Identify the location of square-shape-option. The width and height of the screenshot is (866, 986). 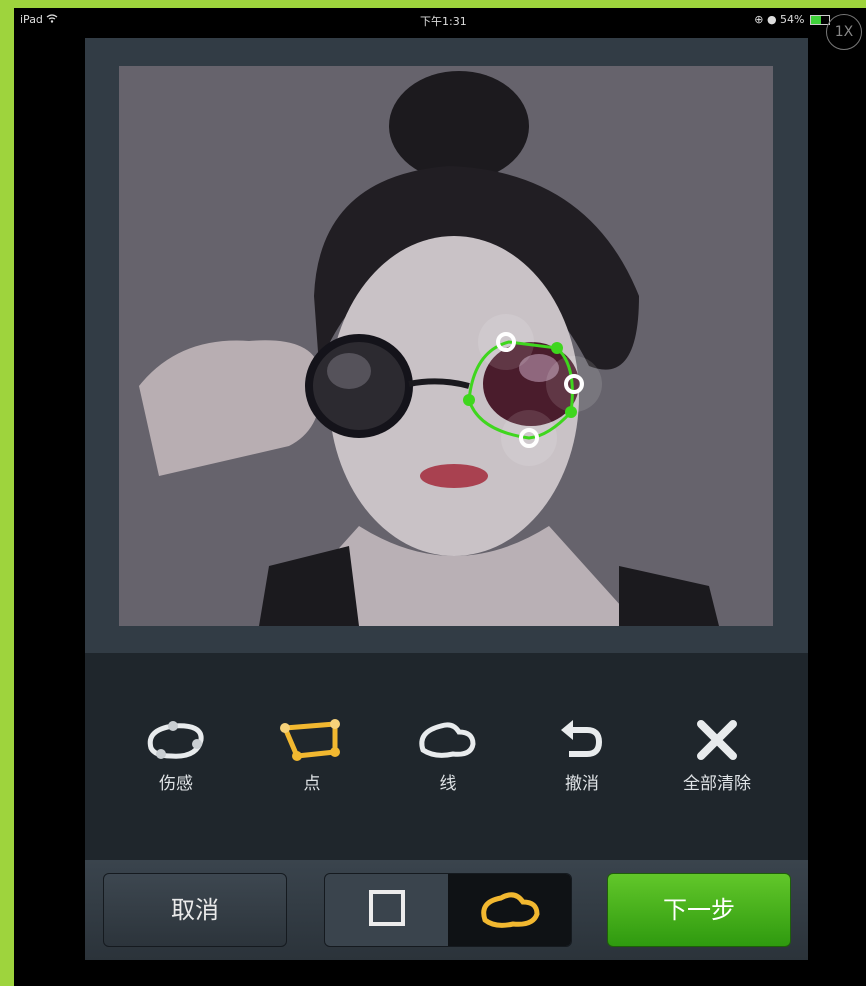
(386, 910).